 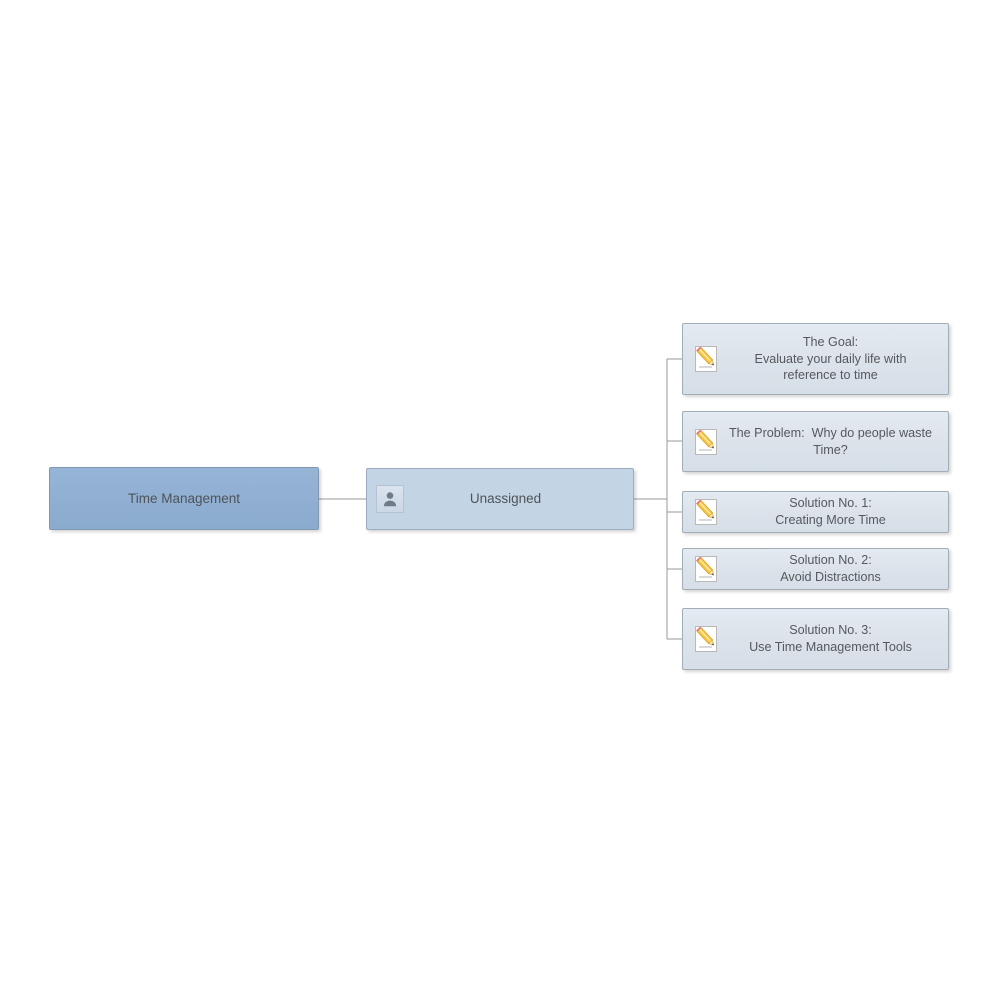 What do you see at coordinates (830, 568) in the screenshot?
I see `node-leaf-label: Solution No. 2: Avoid Distractions` at bounding box center [830, 568].